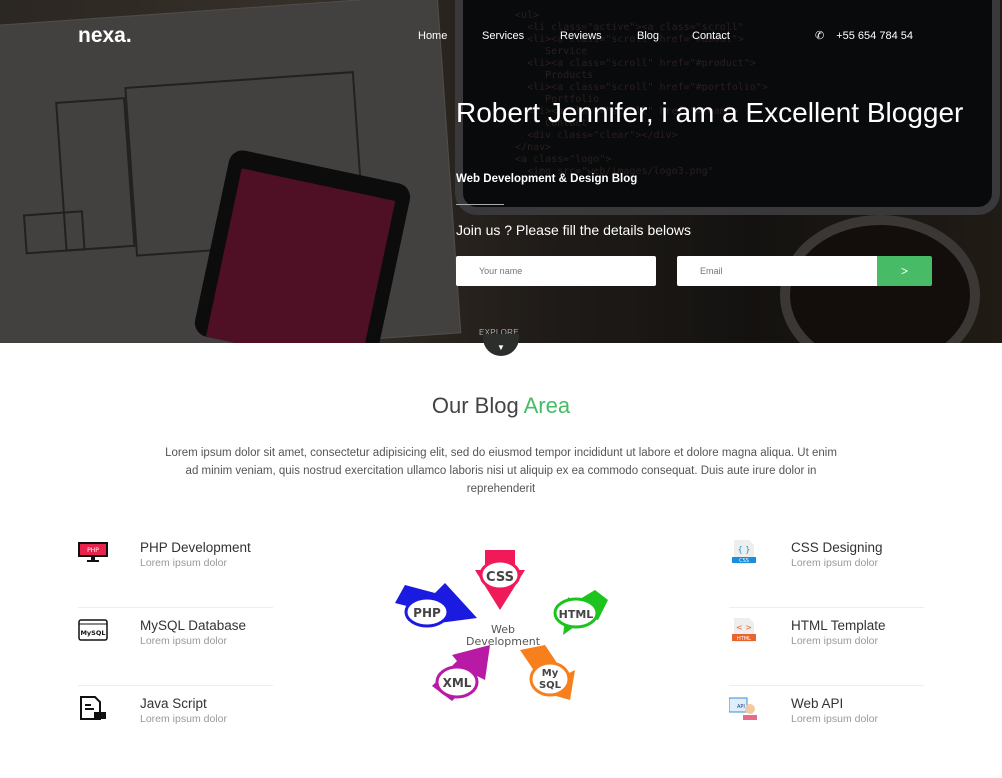 This screenshot has height=778, width=1002. I want to click on svg-text: My, so click(550, 673).